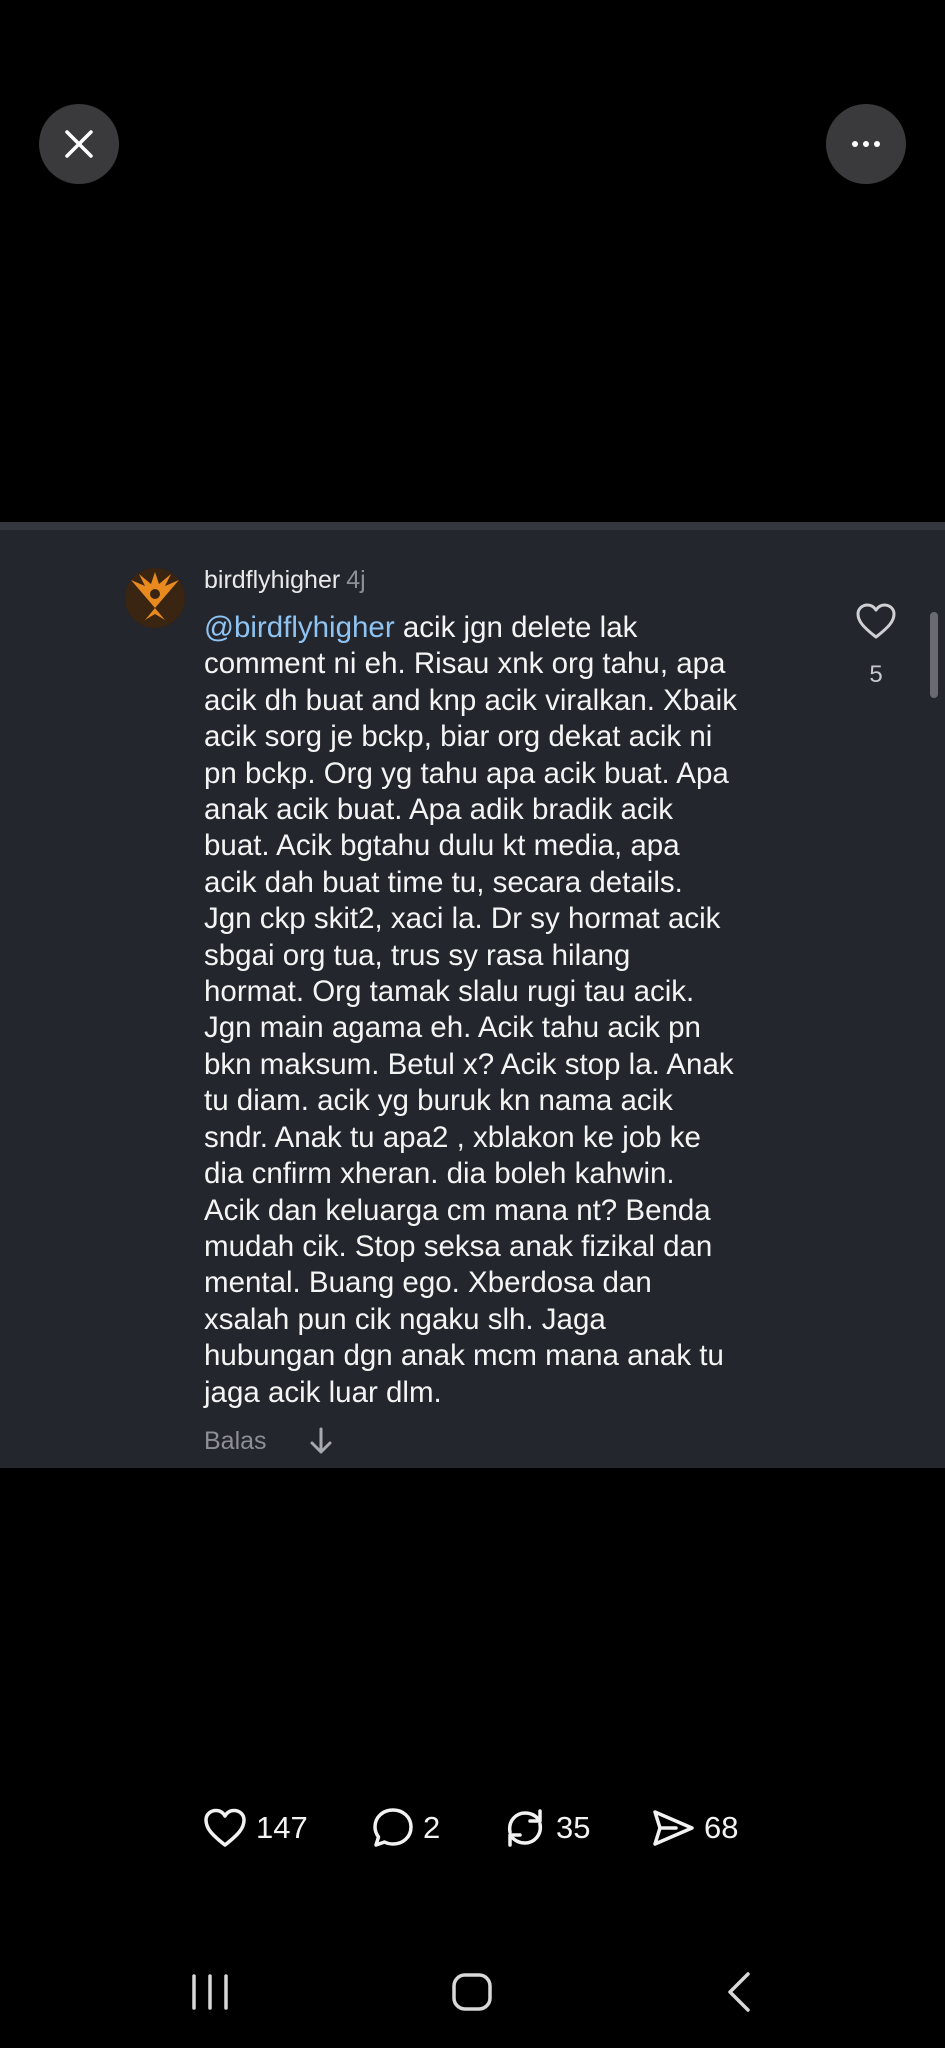 The height and width of the screenshot is (2048, 945). I want to click on share-count: 68, so click(721, 1827).